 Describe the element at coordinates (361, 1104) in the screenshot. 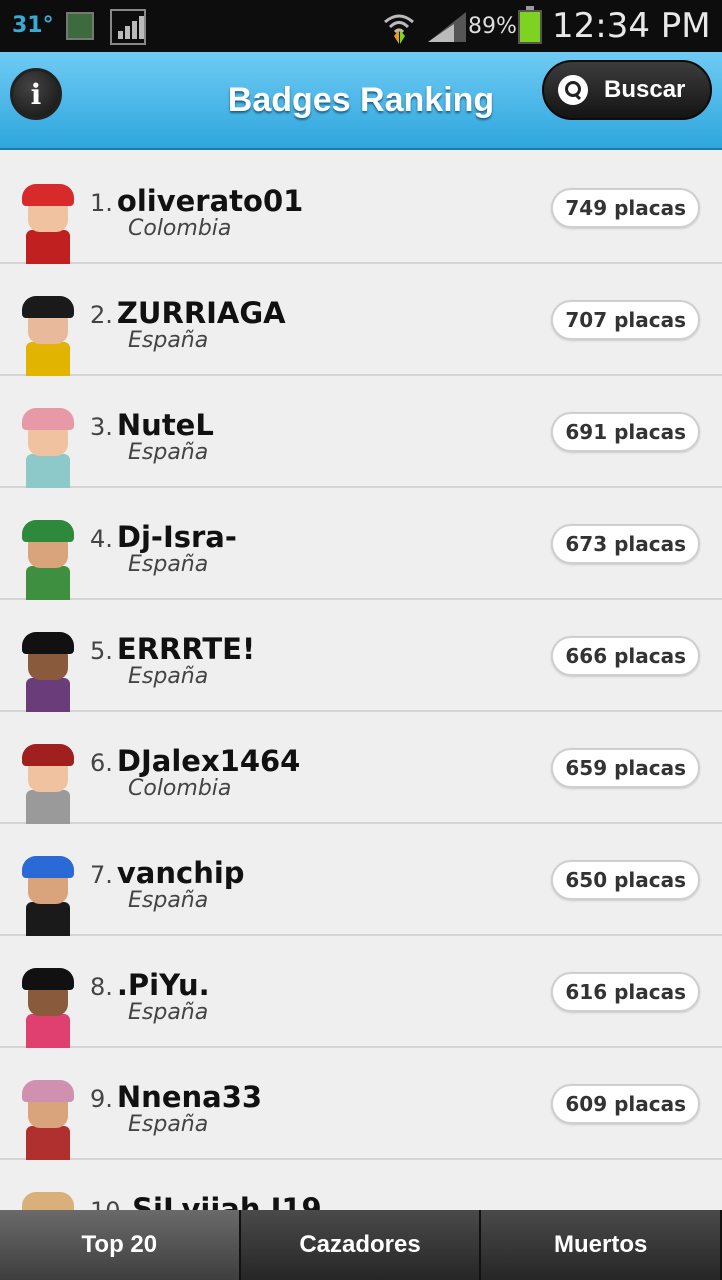

I see `ranking-row: 9. Nnena33 España 609 placas` at that location.